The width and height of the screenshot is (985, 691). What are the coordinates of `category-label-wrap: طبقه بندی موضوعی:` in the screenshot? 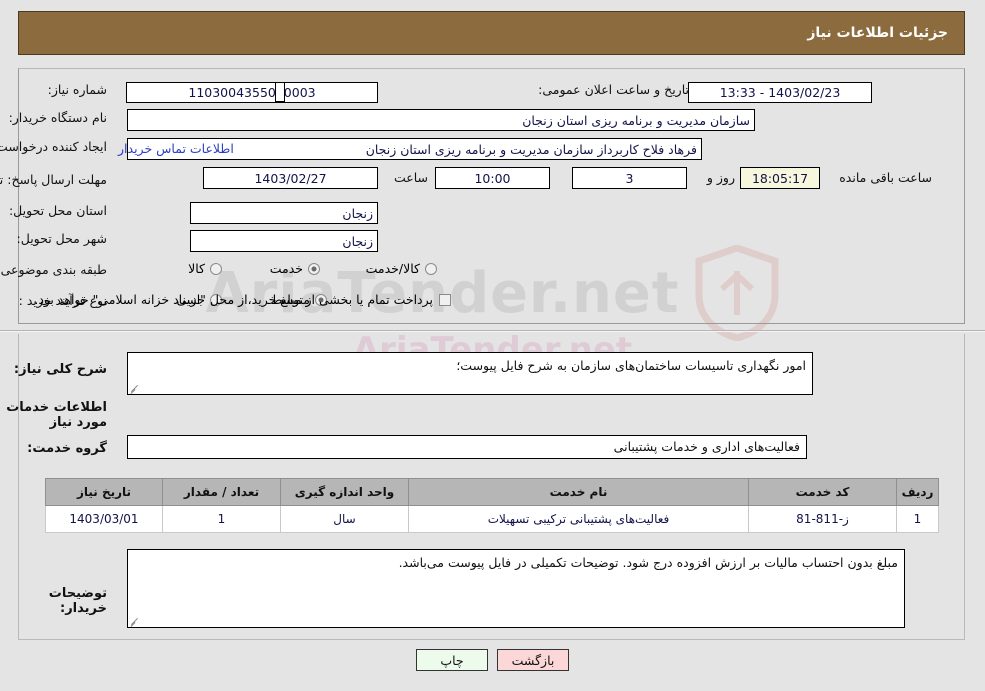 It's located at (53, 270).